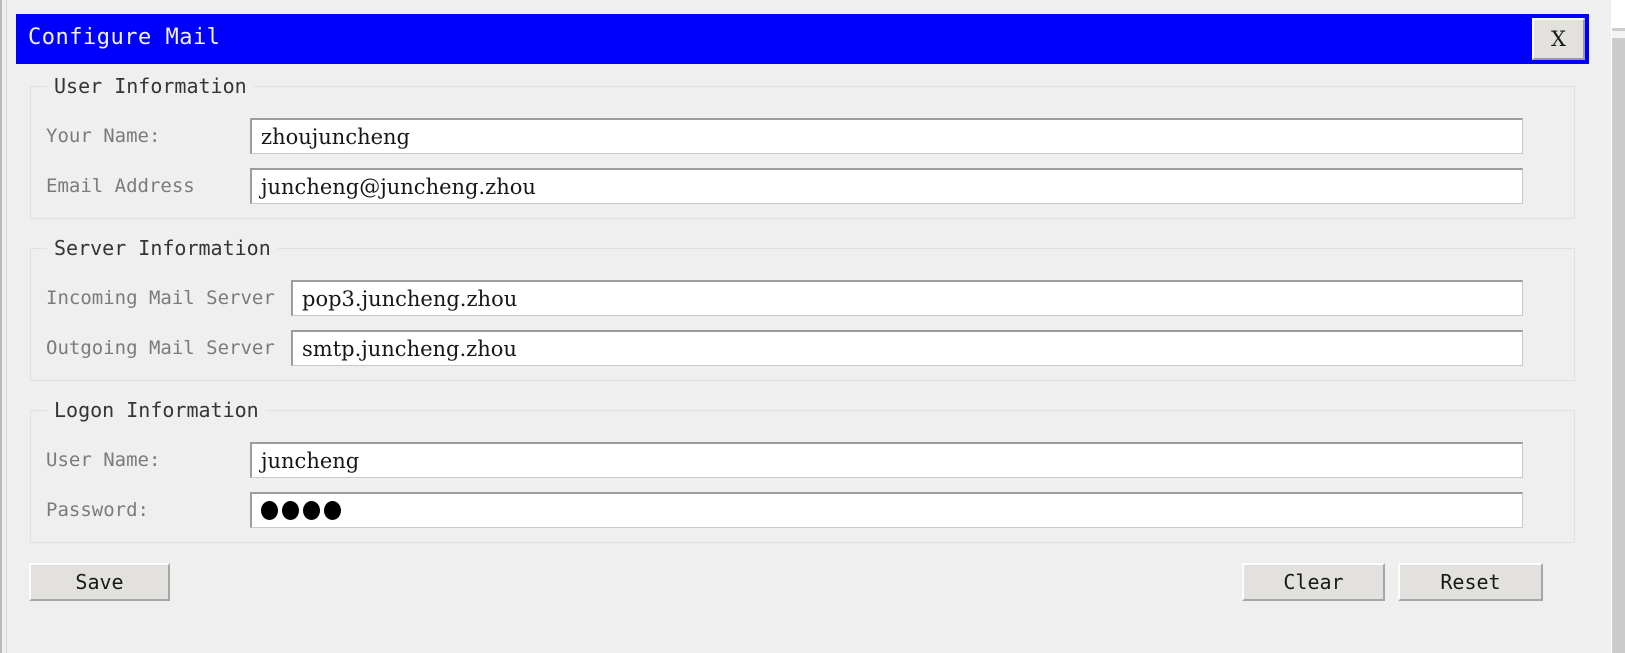 The width and height of the screenshot is (1625, 653). What do you see at coordinates (1558, 39) in the screenshot?
I see `close-icon: X` at bounding box center [1558, 39].